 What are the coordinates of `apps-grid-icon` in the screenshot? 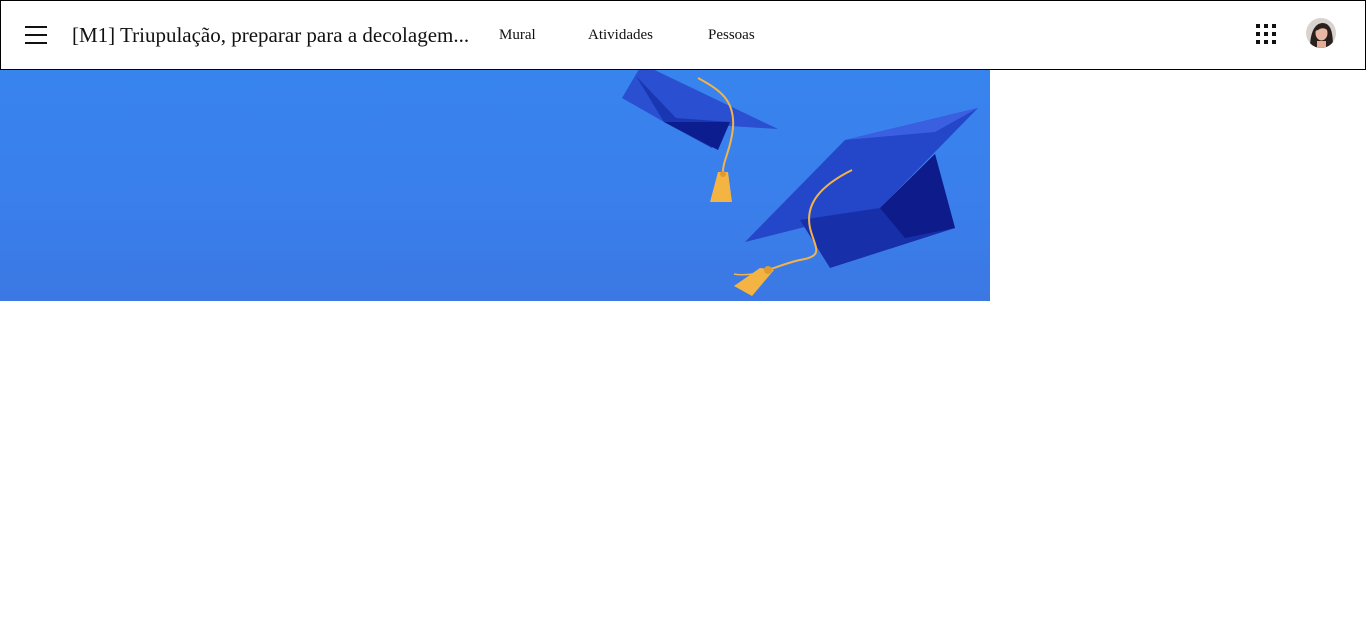 It's located at (1266, 34).